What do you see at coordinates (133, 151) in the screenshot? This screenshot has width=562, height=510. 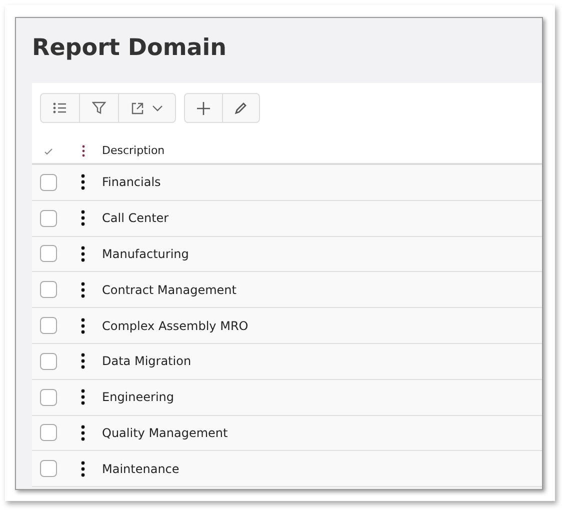 I see `column-header: Description` at bounding box center [133, 151].